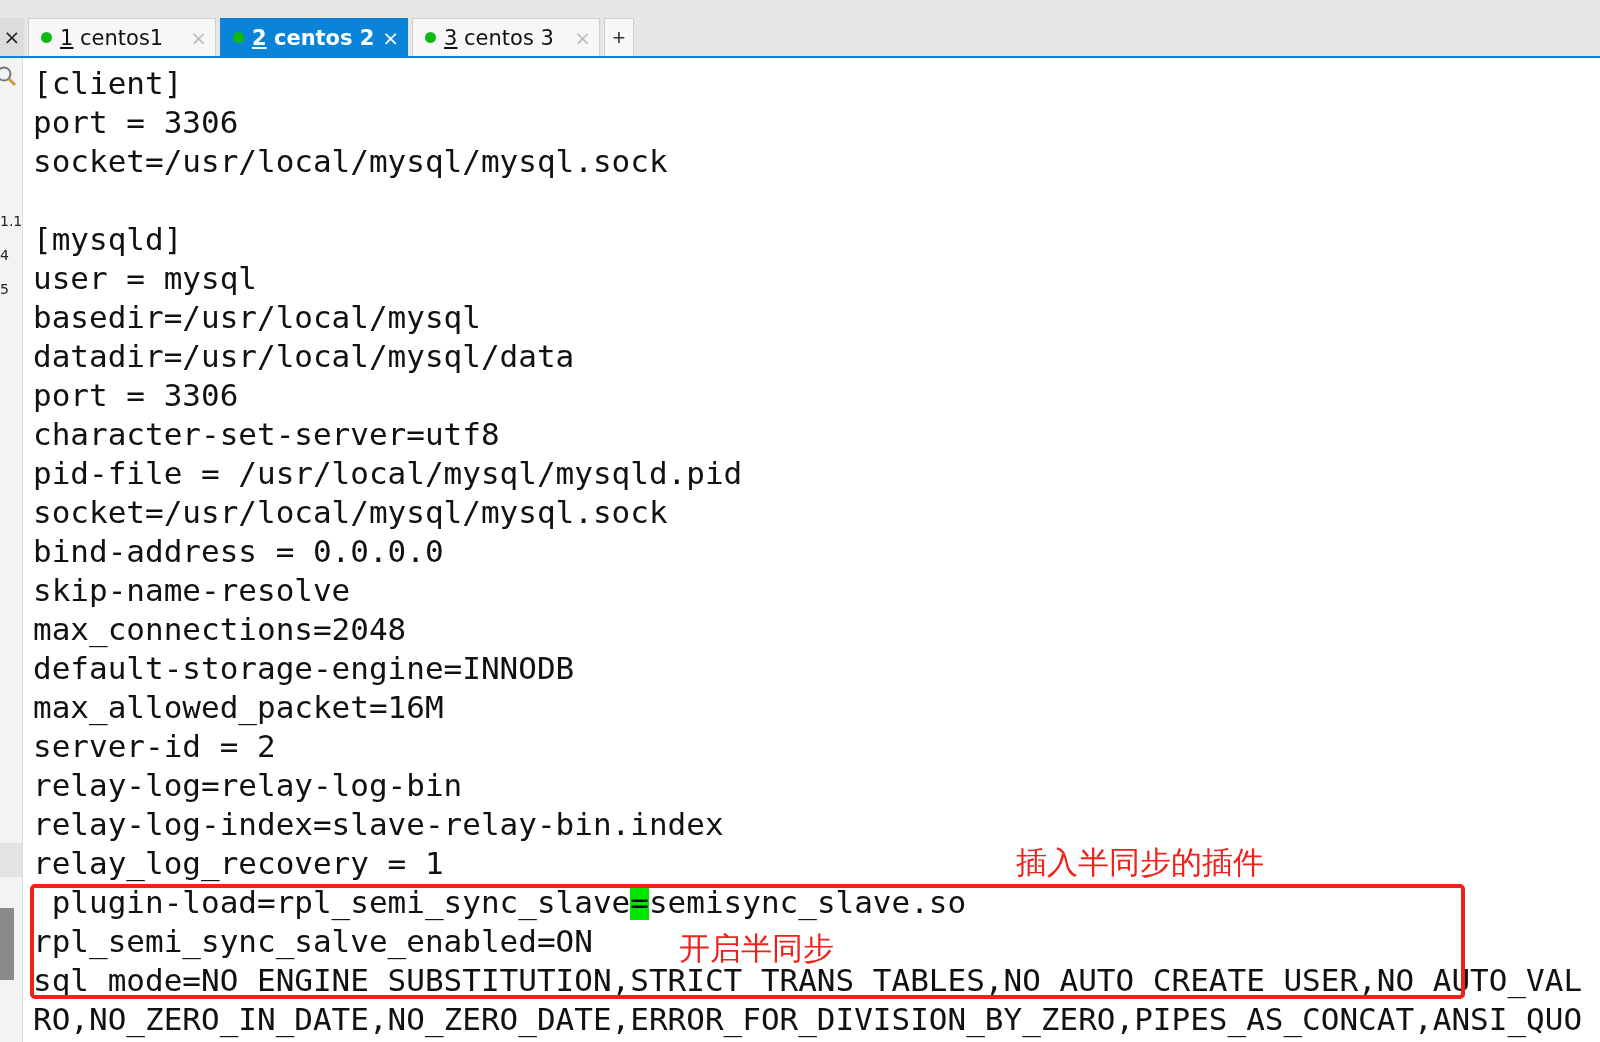 The height and width of the screenshot is (1042, 1600). What do you see at coordinates (808, 1019) in the screenshot?
I see `code-line: RO,NO_ZERO_IN_DATE,NO_ZERO_DATE,ERROR_FOR_DIVISION_BY_ZERO,PIPES_AS_CONCAT,ANSI_QUO` at bounding box center [808, 1019].